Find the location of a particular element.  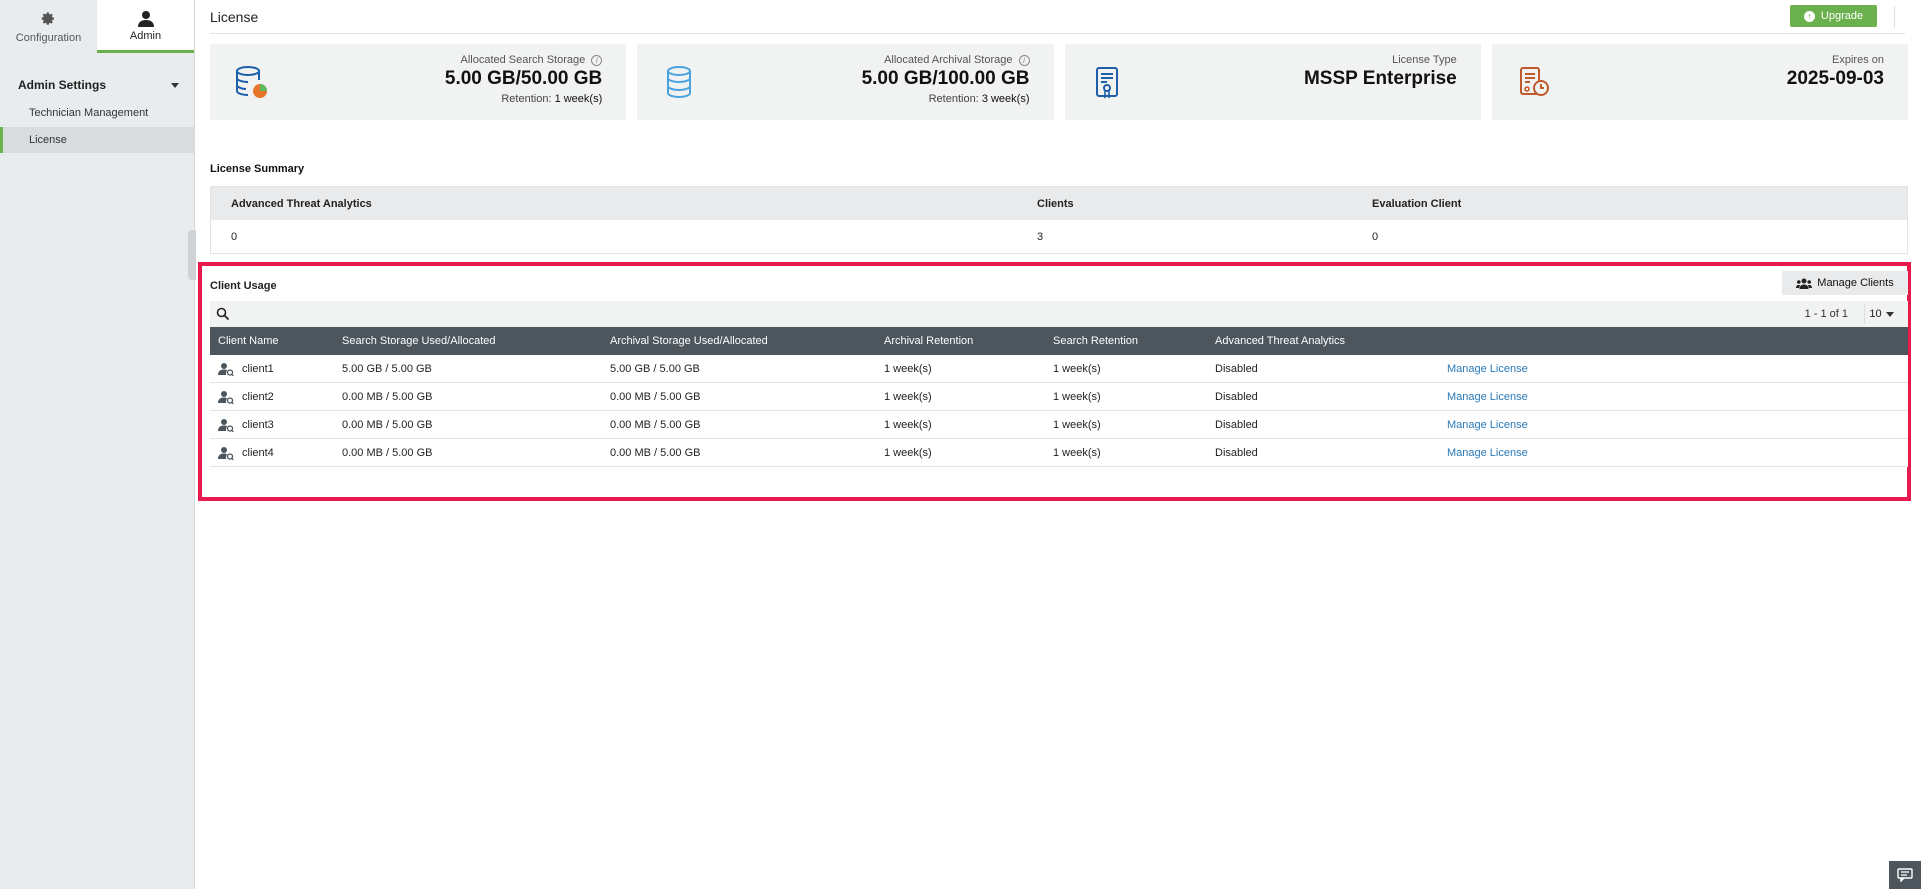

upgrade-arrow-icon: ↑ is located at coordinates (1809, 16).